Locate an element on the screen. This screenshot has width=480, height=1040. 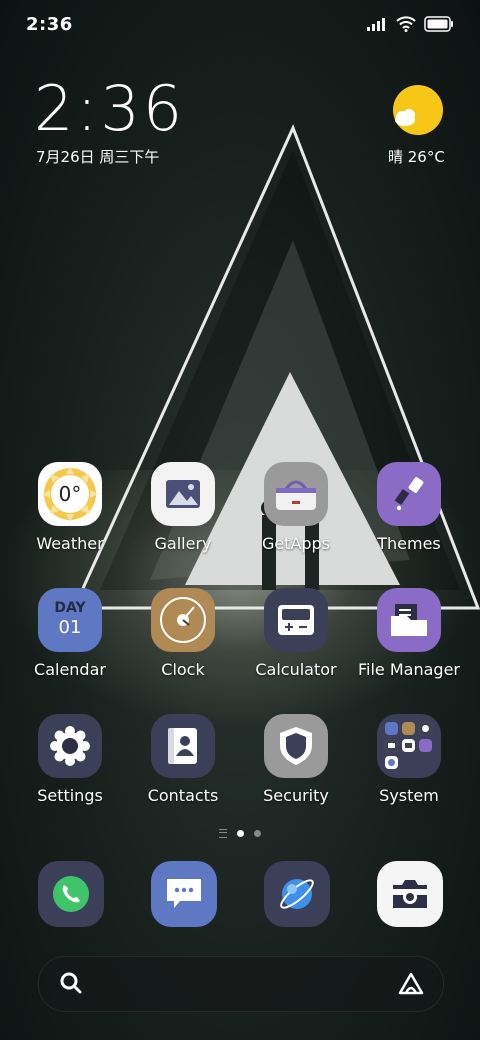
weather-app-icon: 0° is located at coordinates (70, 494).